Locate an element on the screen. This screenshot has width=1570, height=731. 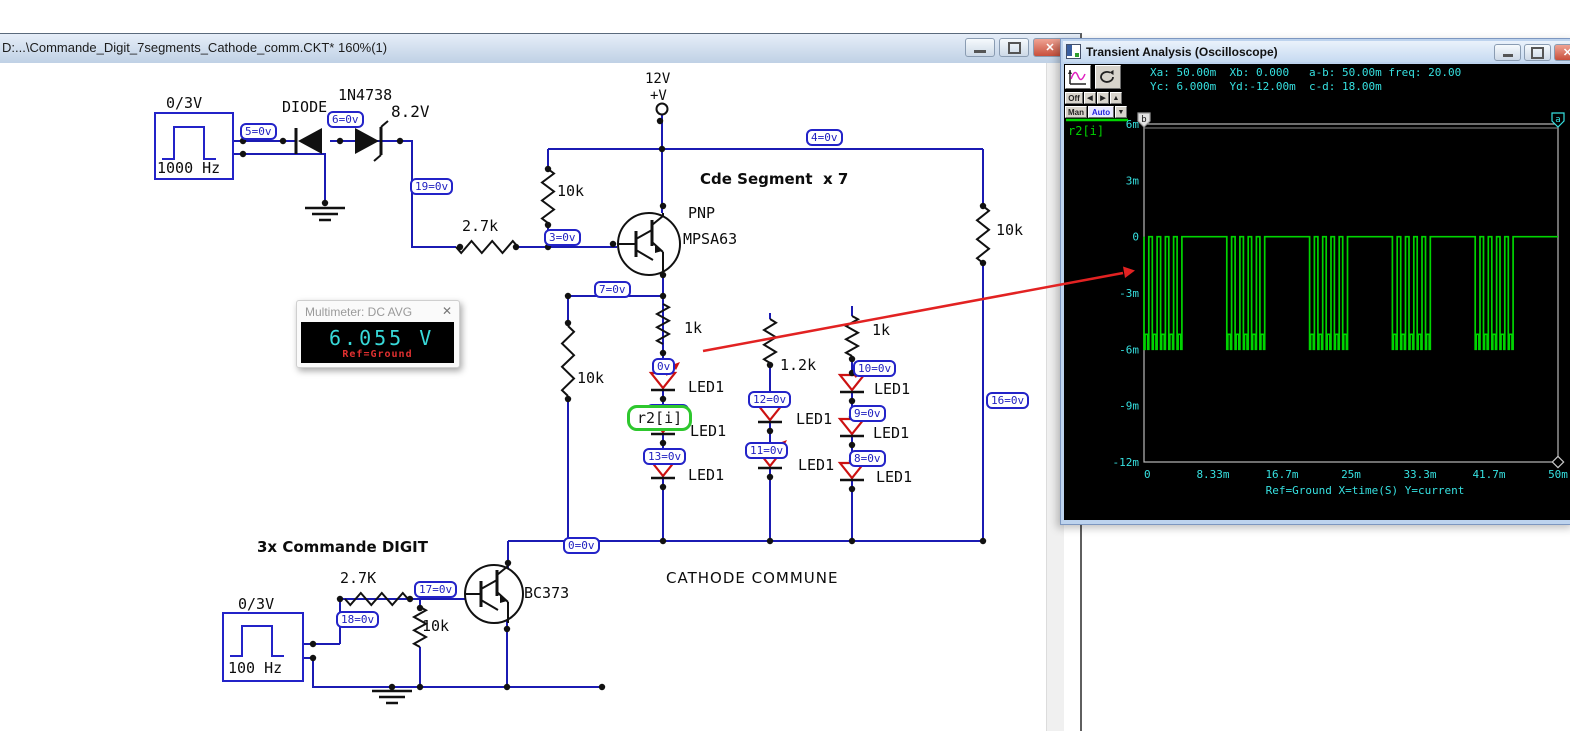
x-tick-label: 33.3m is located at coordinates (1419, 474).